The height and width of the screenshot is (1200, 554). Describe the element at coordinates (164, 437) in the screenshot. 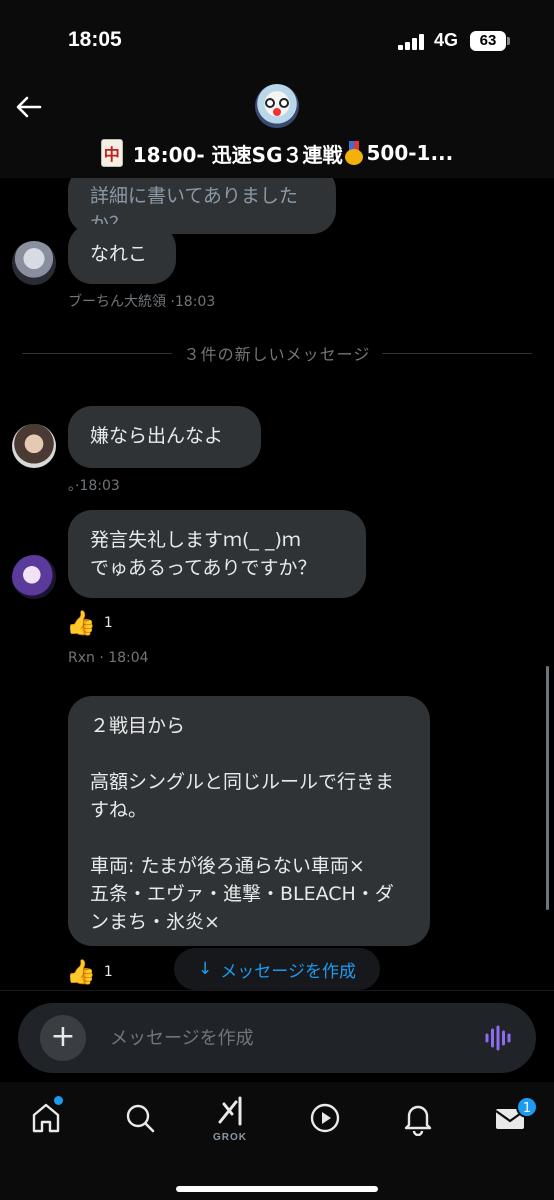

I see `message-bubble: 嫌なら出んなよ` at that location.